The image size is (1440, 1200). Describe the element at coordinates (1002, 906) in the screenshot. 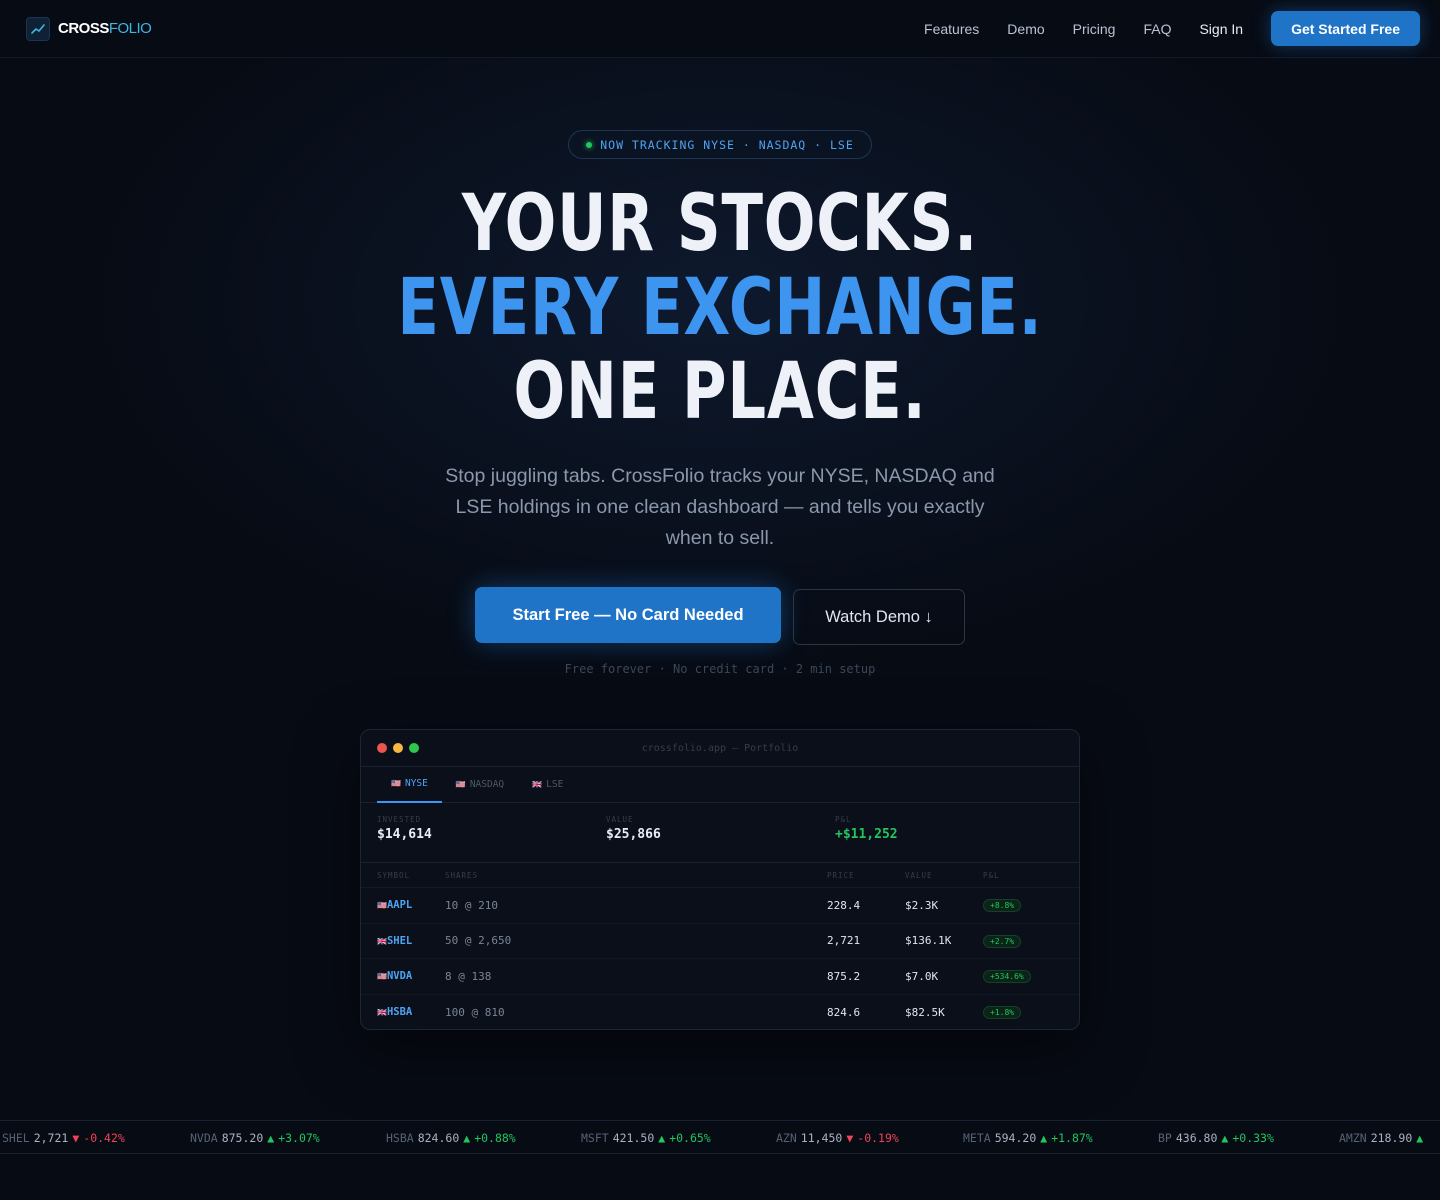

I see `pnl-badge: +8.8%` at that location.